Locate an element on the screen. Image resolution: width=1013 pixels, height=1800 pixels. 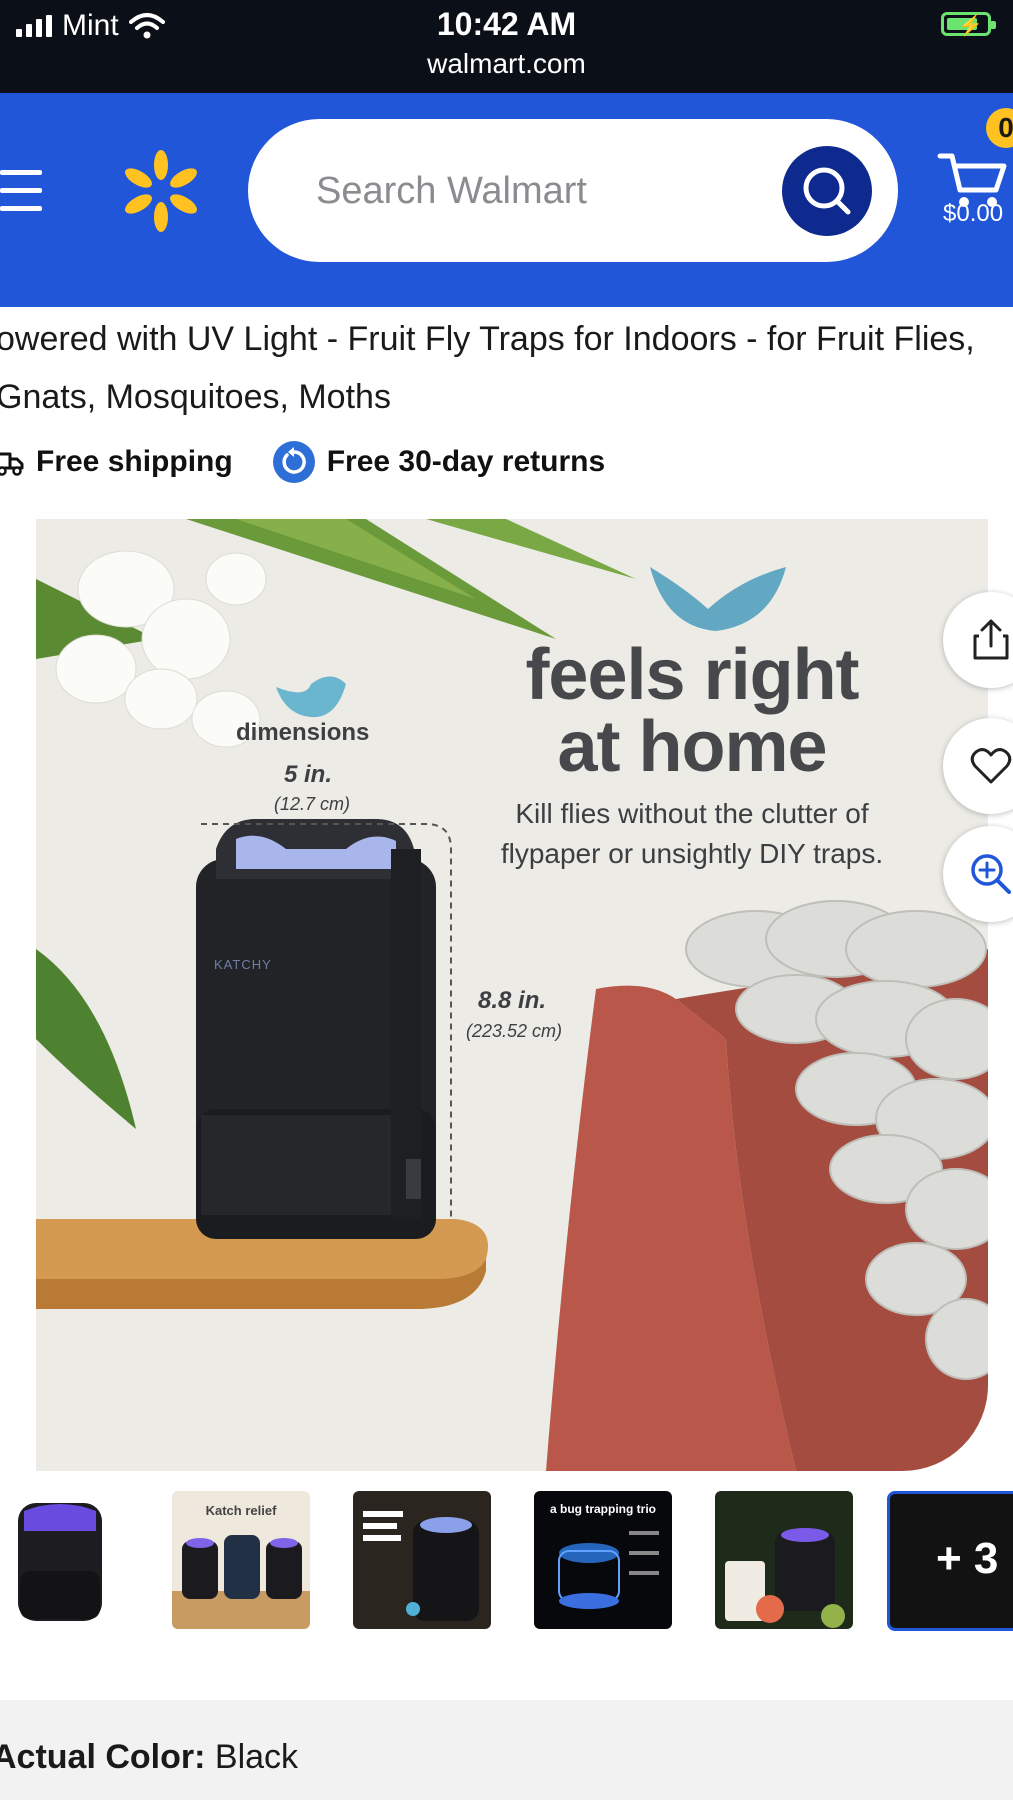
actual-color-value: Black is located at coordinates (256, 1757).